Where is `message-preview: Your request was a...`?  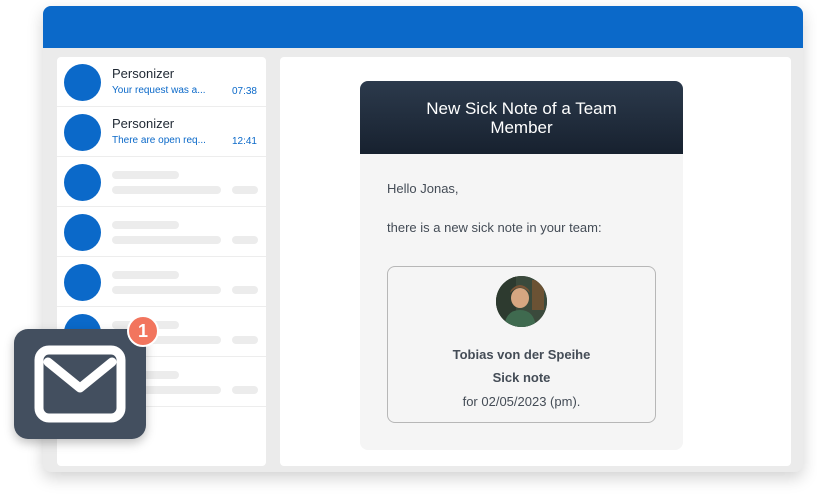
message-preview: Your request was a... is located at coordinates (159, 90).